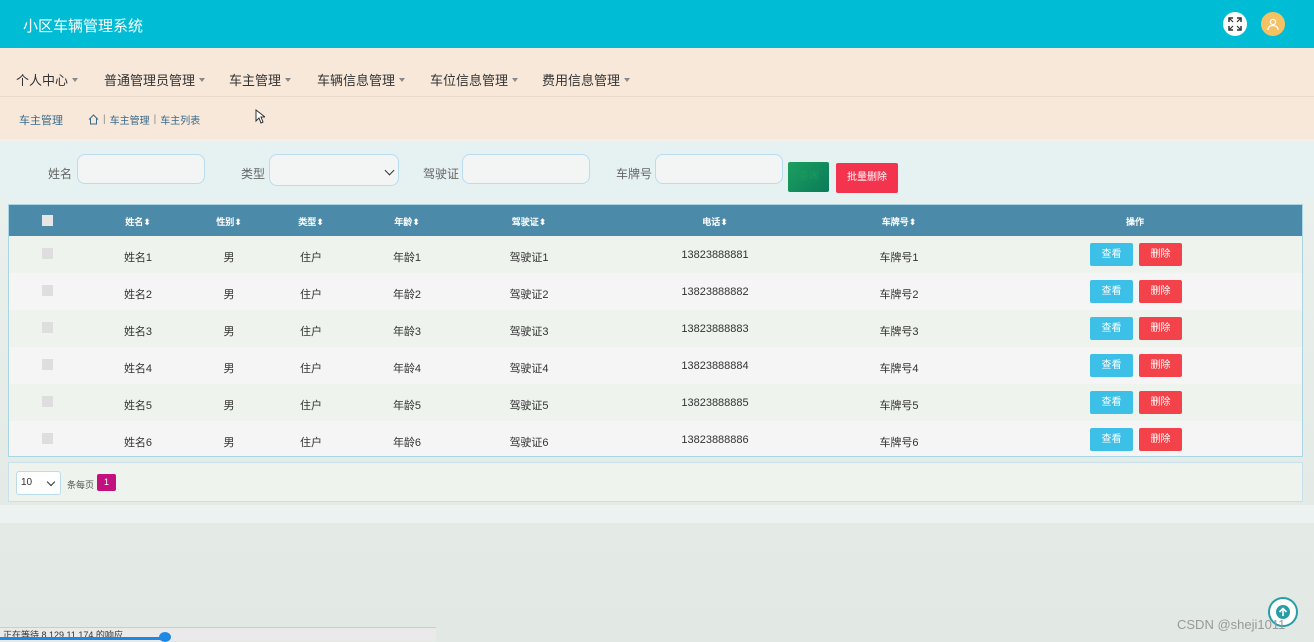 The width and height of the screenshot is (1314, 642). Describe the element at coordinates (47, 220) in the screenshot. I see `select-all-checkbox` at that location.